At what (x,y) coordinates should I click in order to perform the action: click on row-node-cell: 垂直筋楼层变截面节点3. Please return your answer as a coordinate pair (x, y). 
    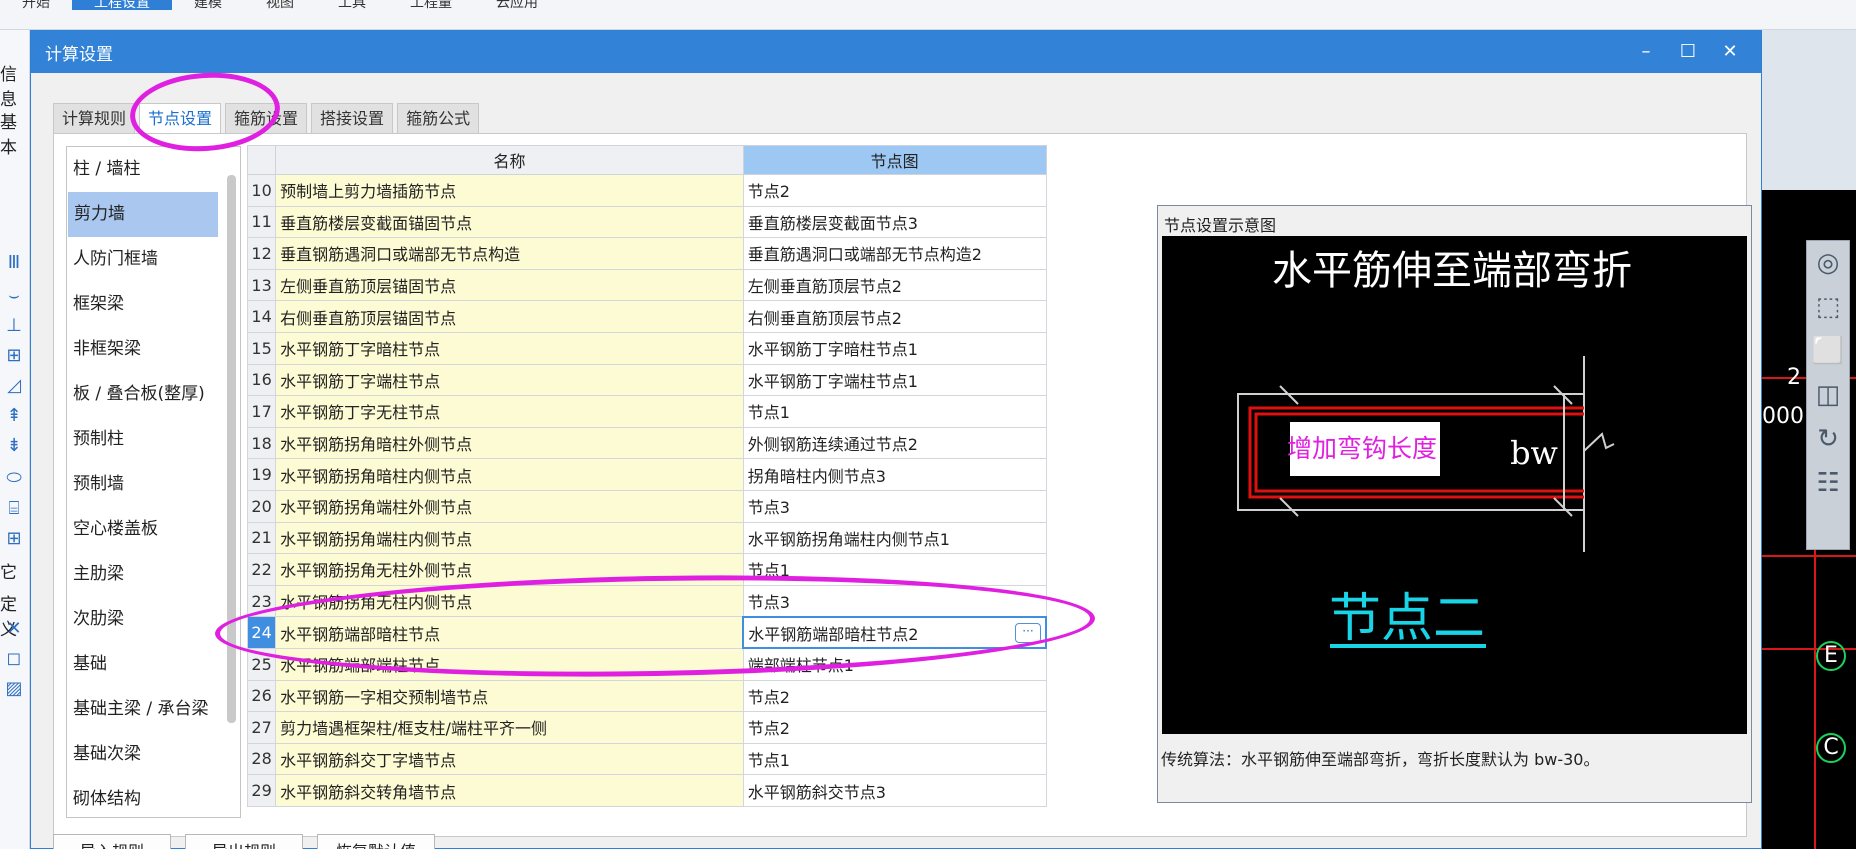
    Looking at the image, I should click on (894, 222).